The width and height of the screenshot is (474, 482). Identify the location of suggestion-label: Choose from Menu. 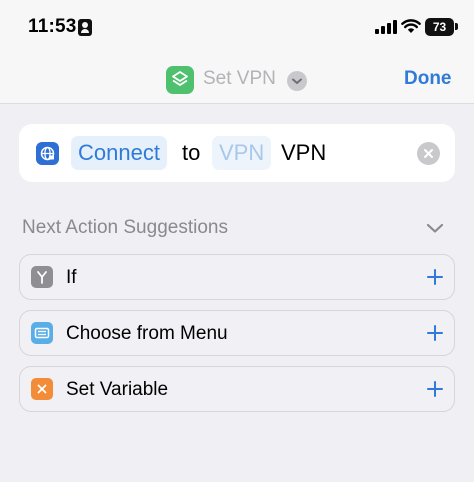
(147, 333).